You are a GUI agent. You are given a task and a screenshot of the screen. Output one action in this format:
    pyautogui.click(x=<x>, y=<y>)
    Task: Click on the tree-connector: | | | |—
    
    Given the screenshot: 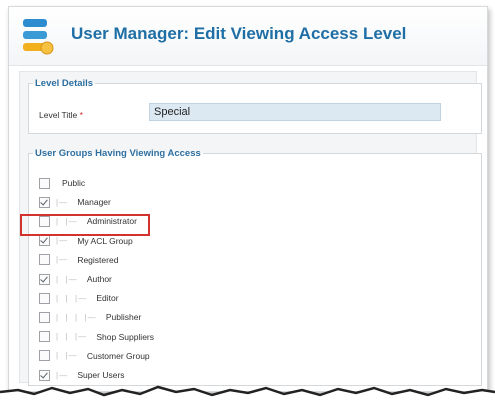 What is the action you would take?
    pyautogui.click(x=78, y=317)
    